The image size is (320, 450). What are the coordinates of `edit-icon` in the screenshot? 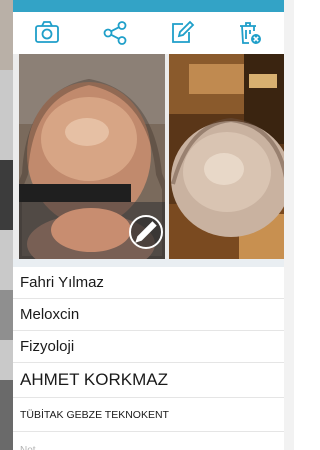 It's located at (183, 31).